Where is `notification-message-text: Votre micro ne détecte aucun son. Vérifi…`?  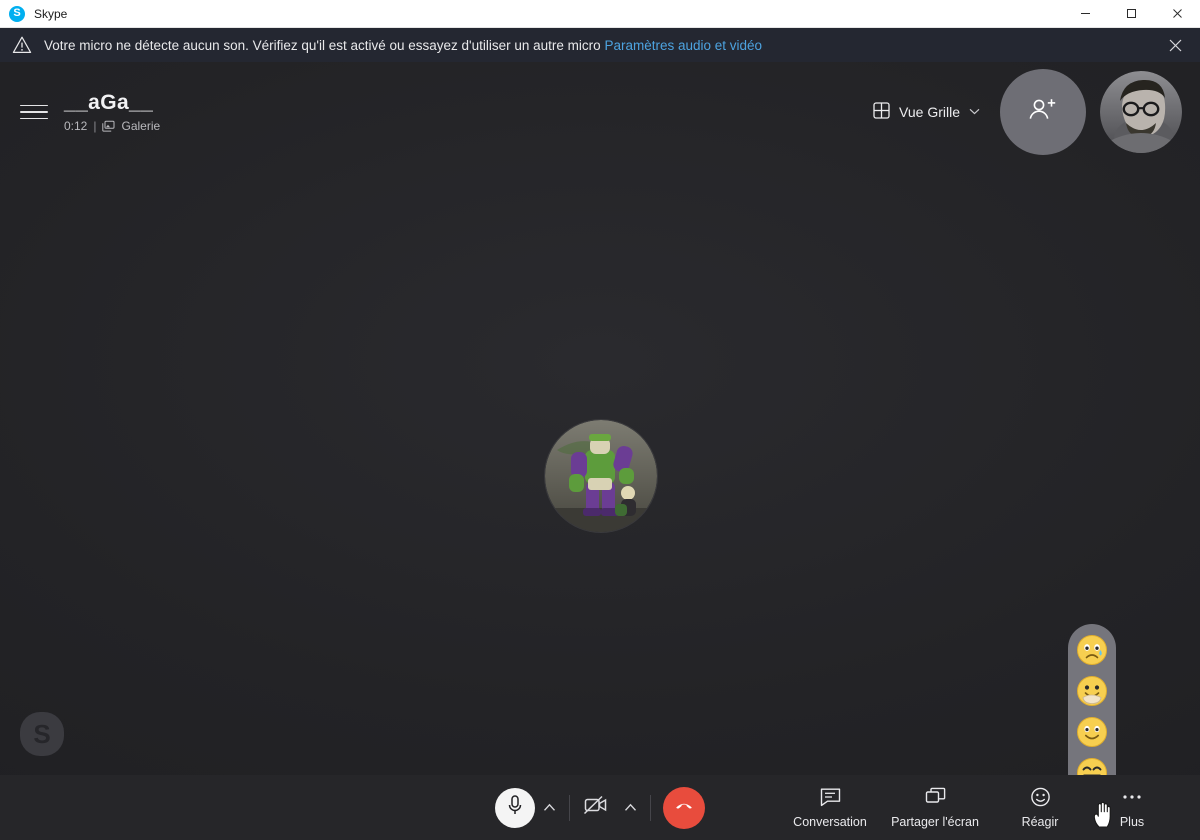
notification-message-text: Votre micro ne détecte aucun son. Vérifi… is located at coordinates (322, 45).